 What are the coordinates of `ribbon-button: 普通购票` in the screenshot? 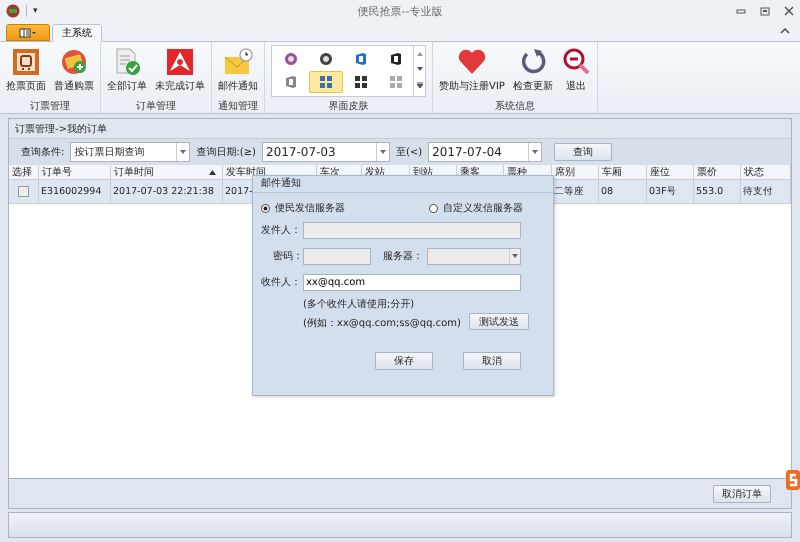 It's located at (74, 70).